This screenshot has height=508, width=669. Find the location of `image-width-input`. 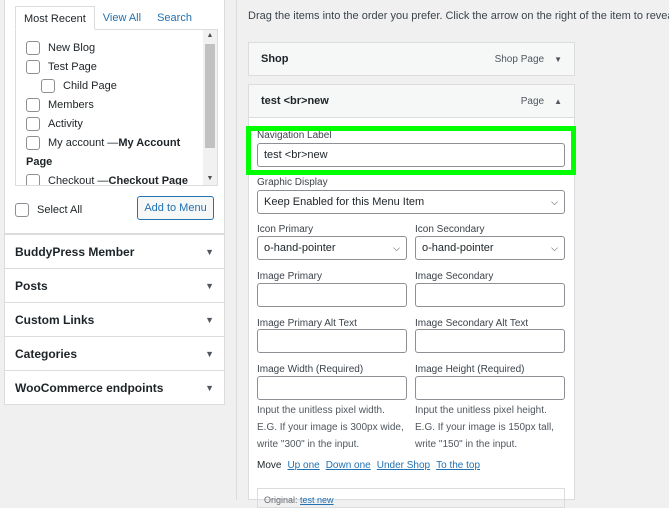

image-width-input is located at coordinates (332, 388).